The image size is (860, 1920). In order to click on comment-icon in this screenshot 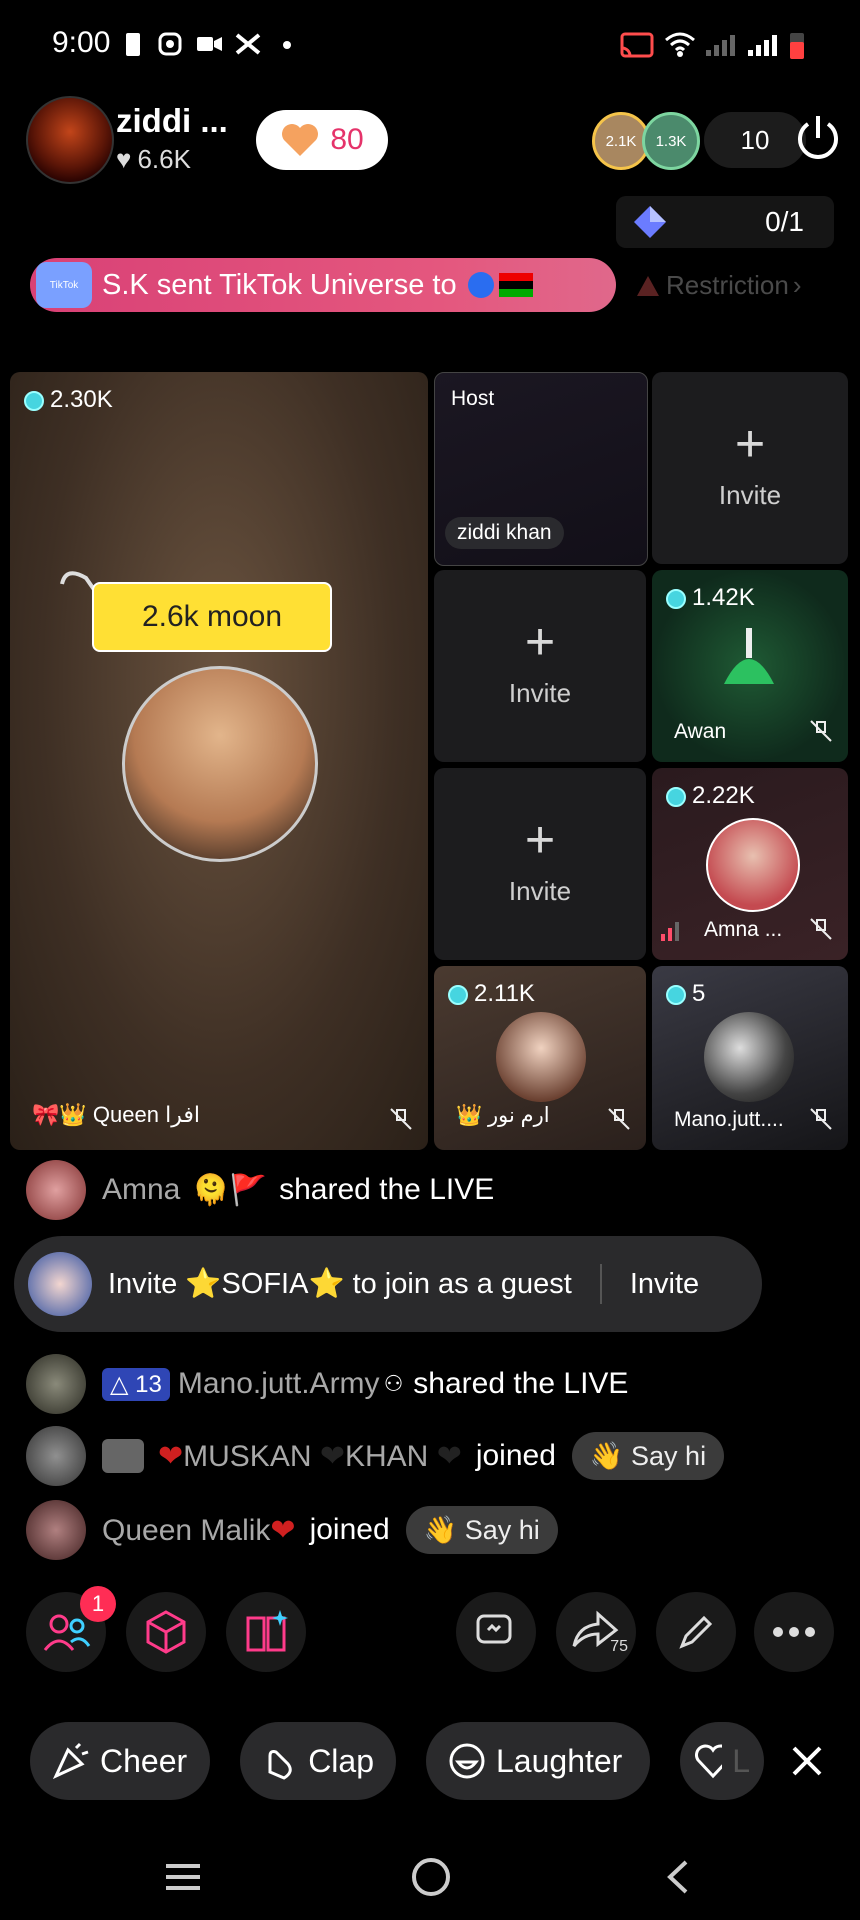, I will do `click(494, 1629)`.